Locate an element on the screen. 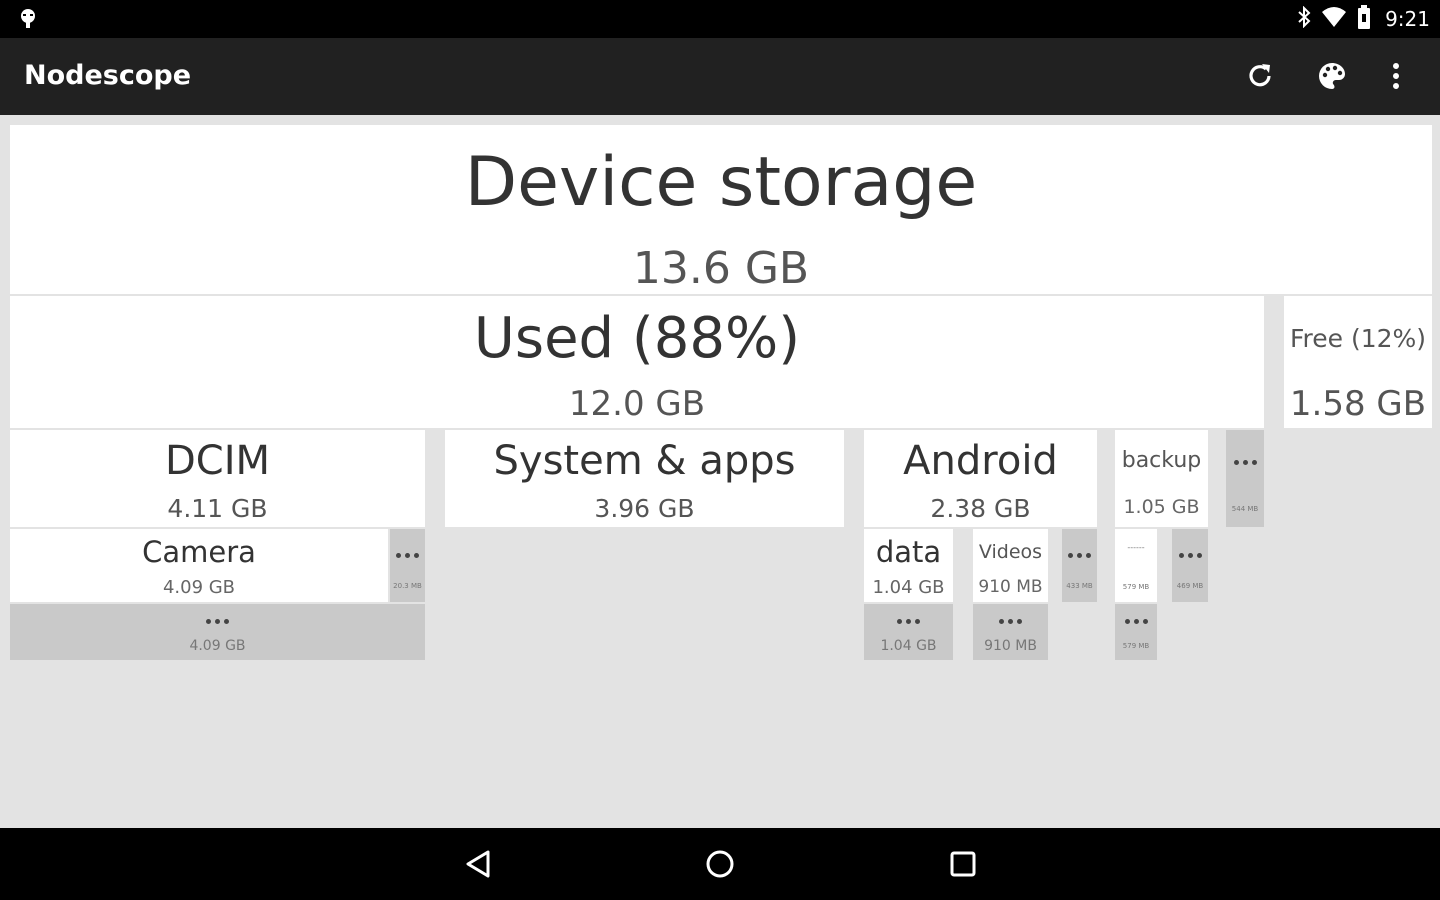 This screenshot has height=900, width=1440. node-camera: Camera 4.09 GB is located at coordinates (199, 565).